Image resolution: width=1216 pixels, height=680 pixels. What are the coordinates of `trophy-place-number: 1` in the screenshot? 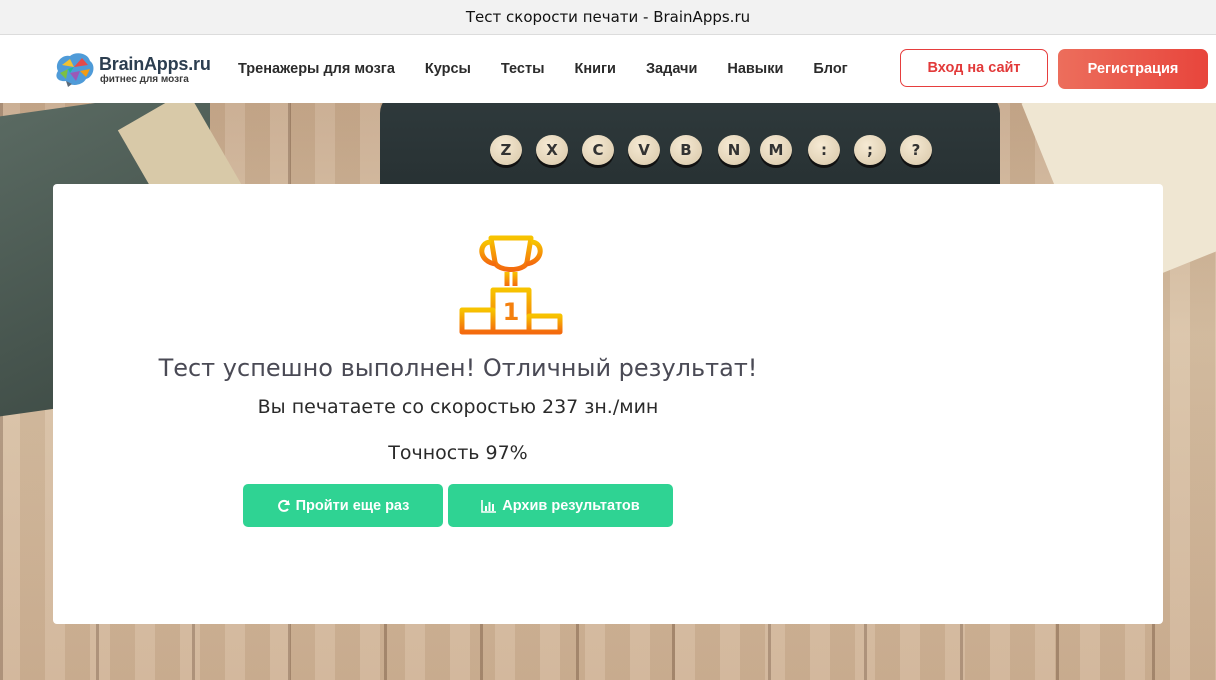 It's located at (511, 312).